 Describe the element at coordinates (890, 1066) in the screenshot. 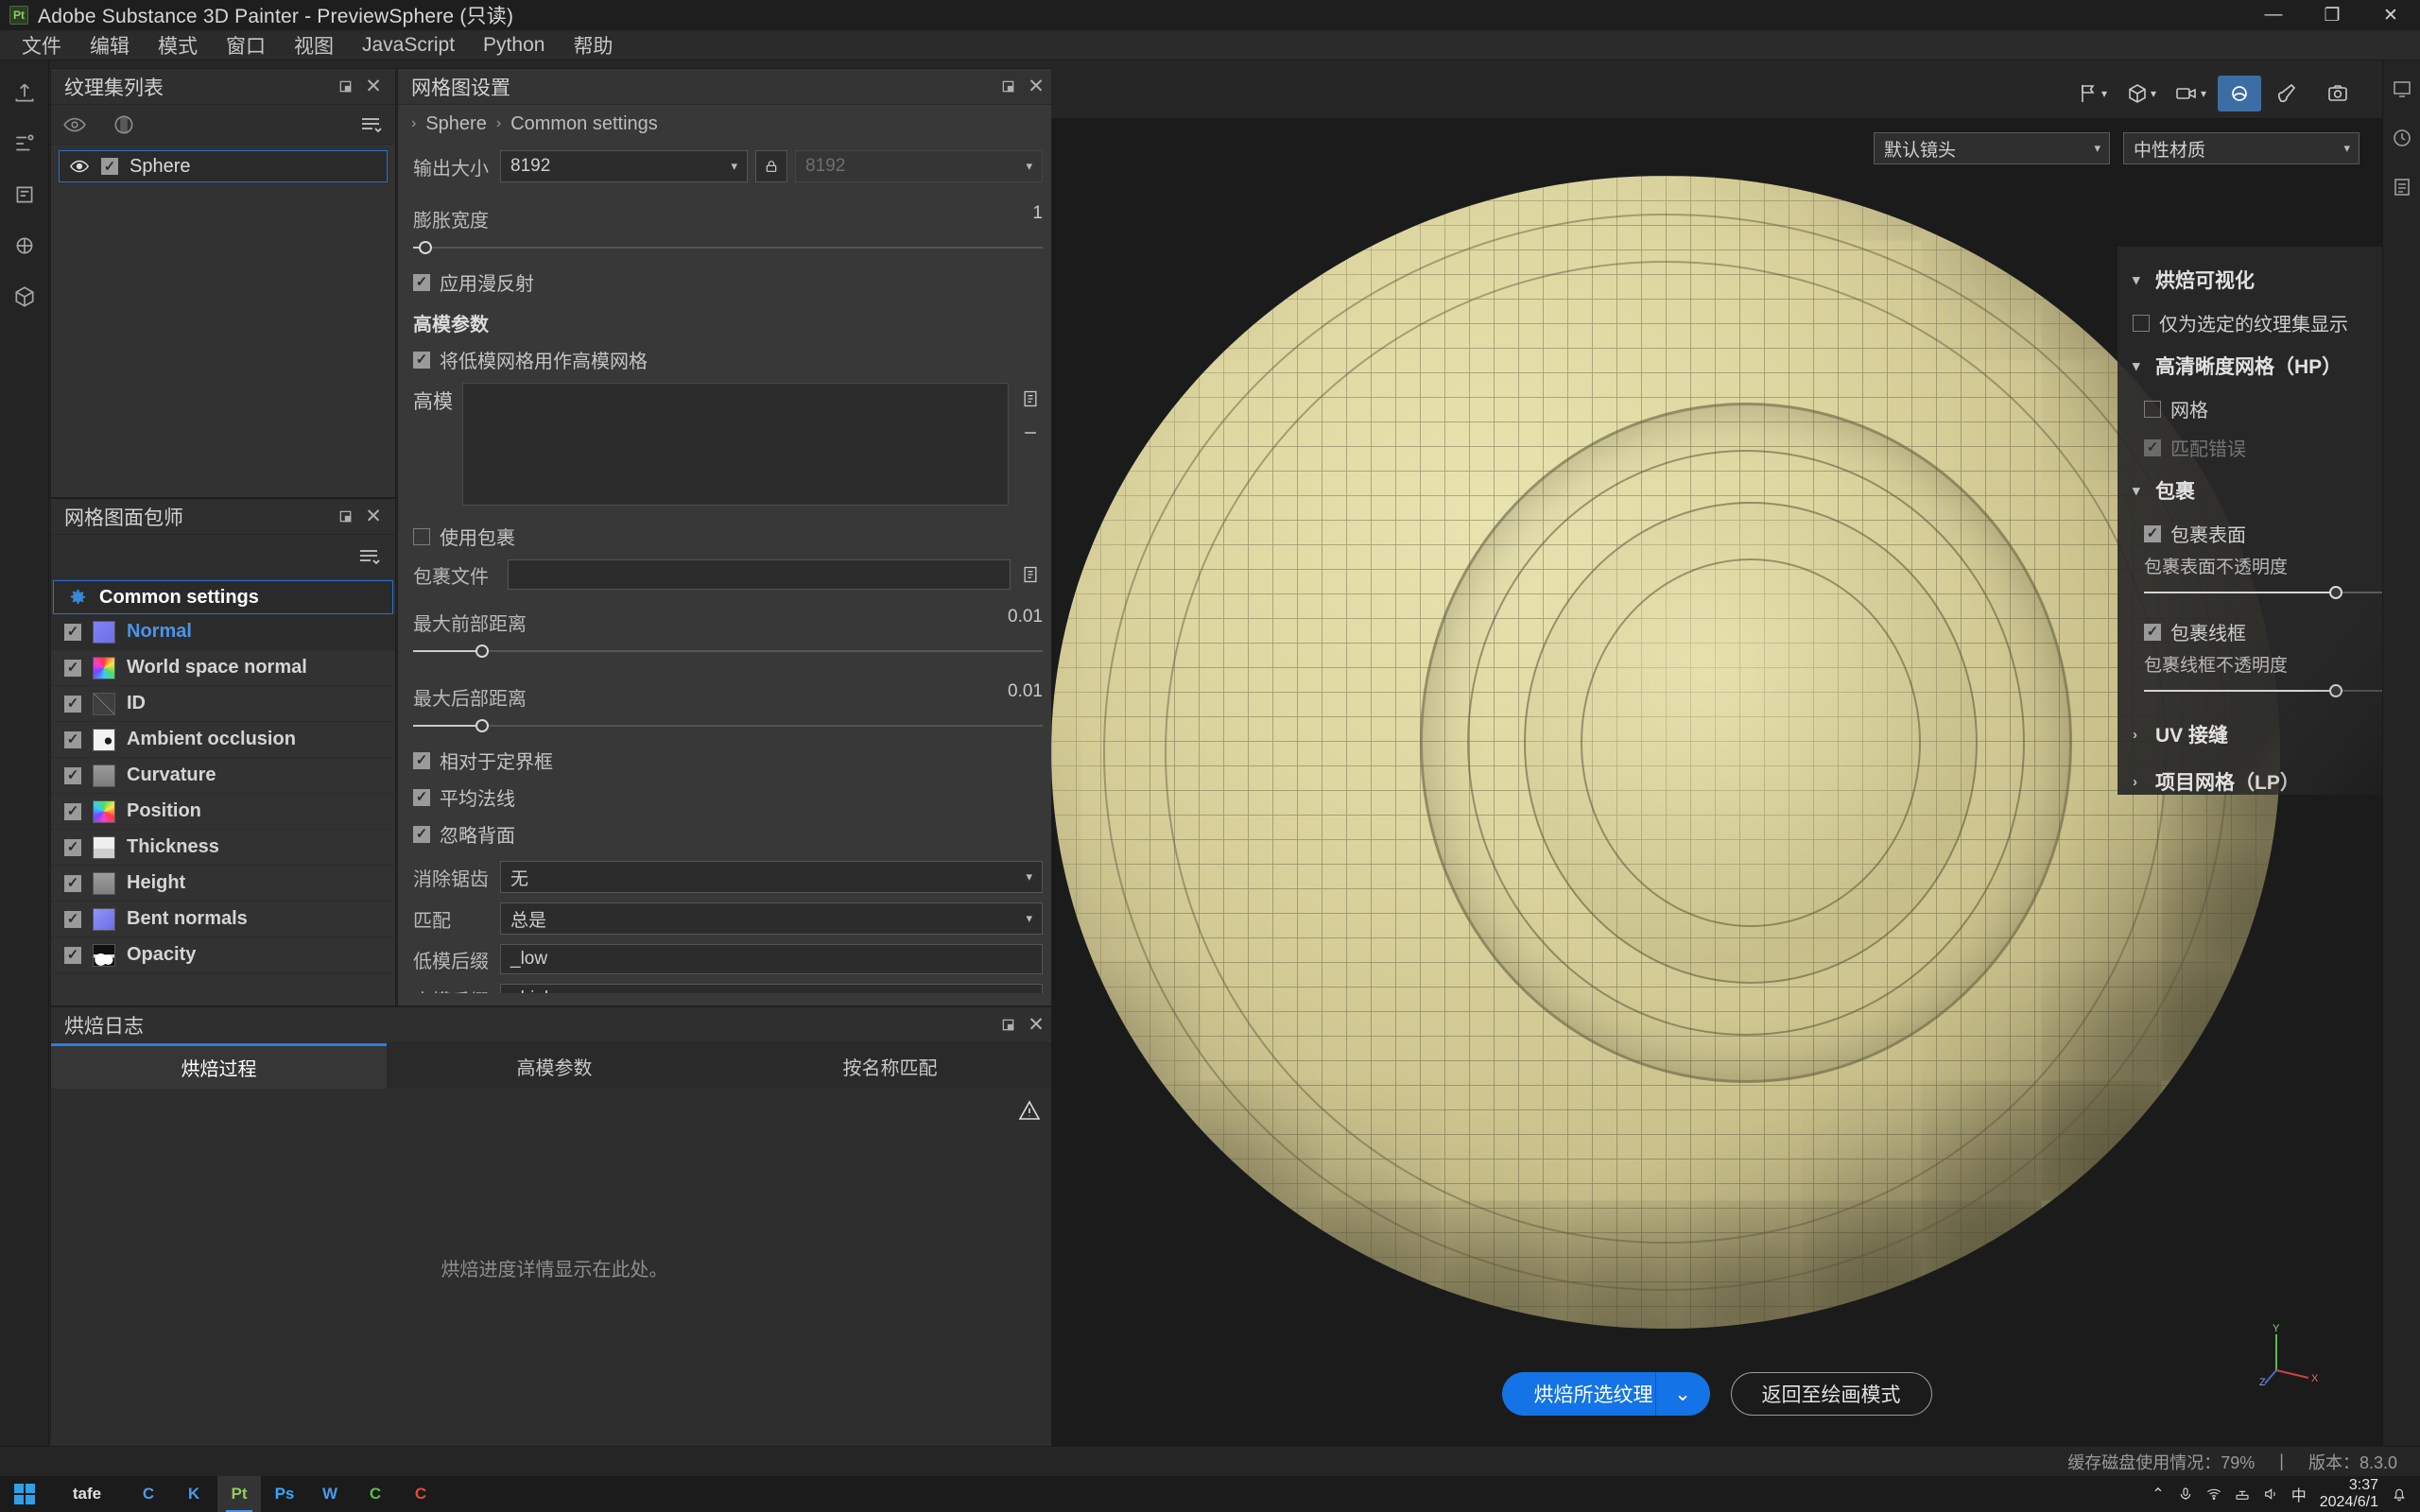

I see `tab-match-by-name: 按名称匹配` at that location.